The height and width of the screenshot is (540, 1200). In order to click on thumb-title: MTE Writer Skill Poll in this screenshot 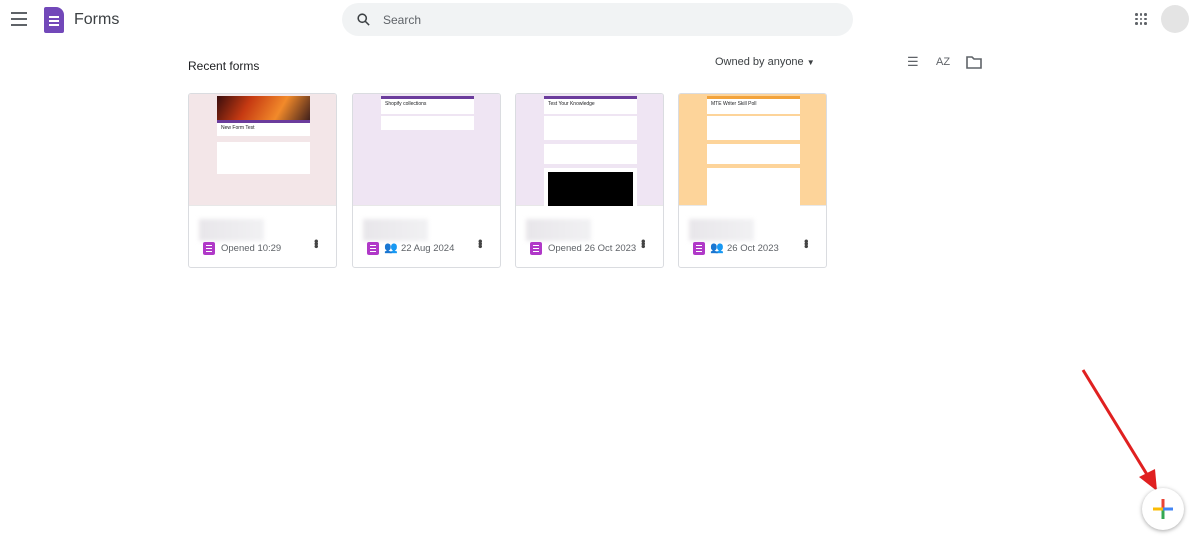, I will do `click(753, 105)`.